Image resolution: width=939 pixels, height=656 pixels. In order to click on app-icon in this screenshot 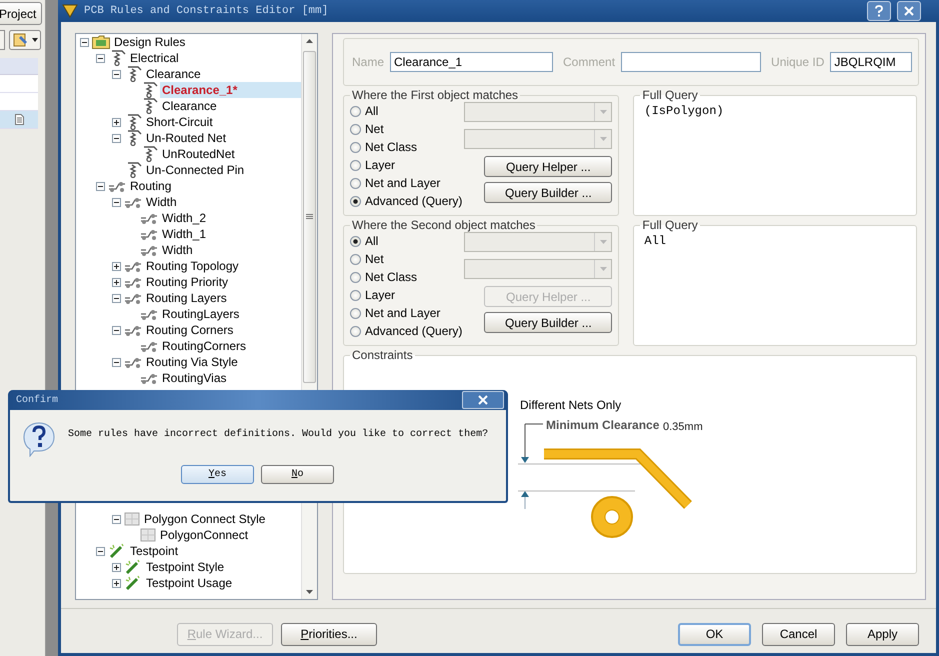, I will do `click(70, 11)`.